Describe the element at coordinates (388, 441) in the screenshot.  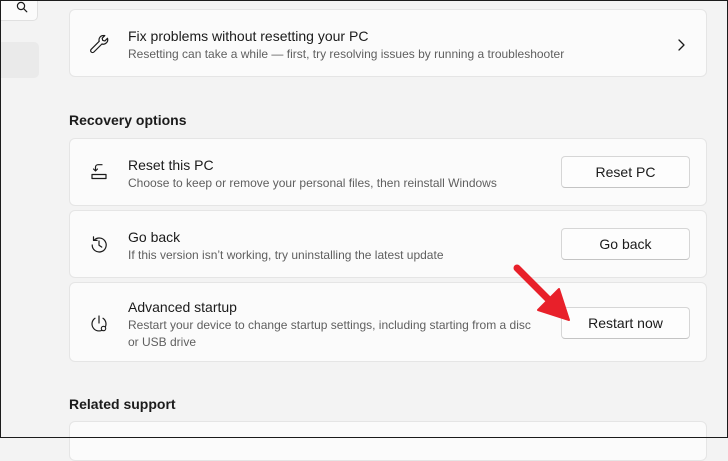
I see `related-support-card` at that location.